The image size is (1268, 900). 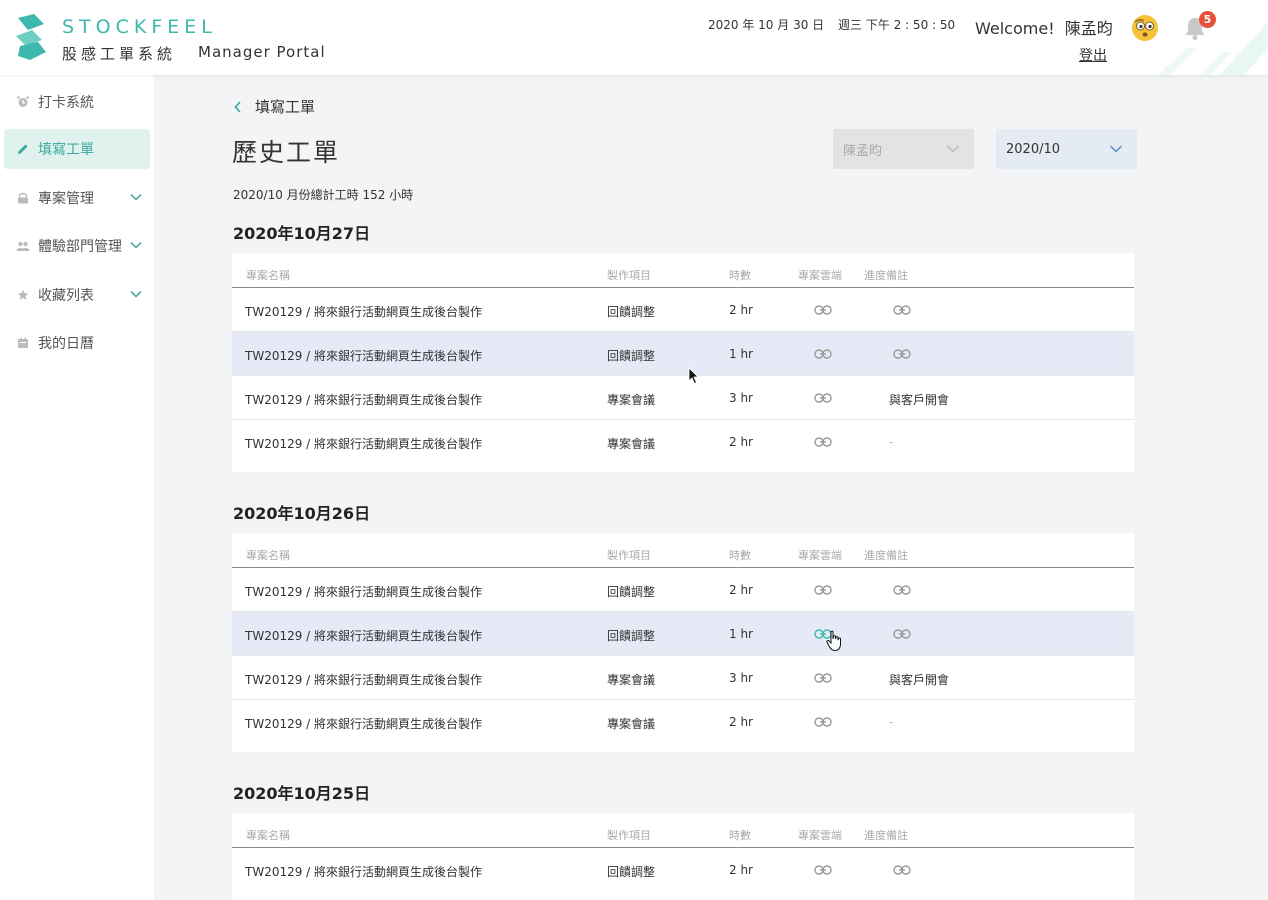 What do you see at coordinates (302, 793) in the screenshot?
I see `day-title: 2020年10月25日` at bounding box center [302, 793].